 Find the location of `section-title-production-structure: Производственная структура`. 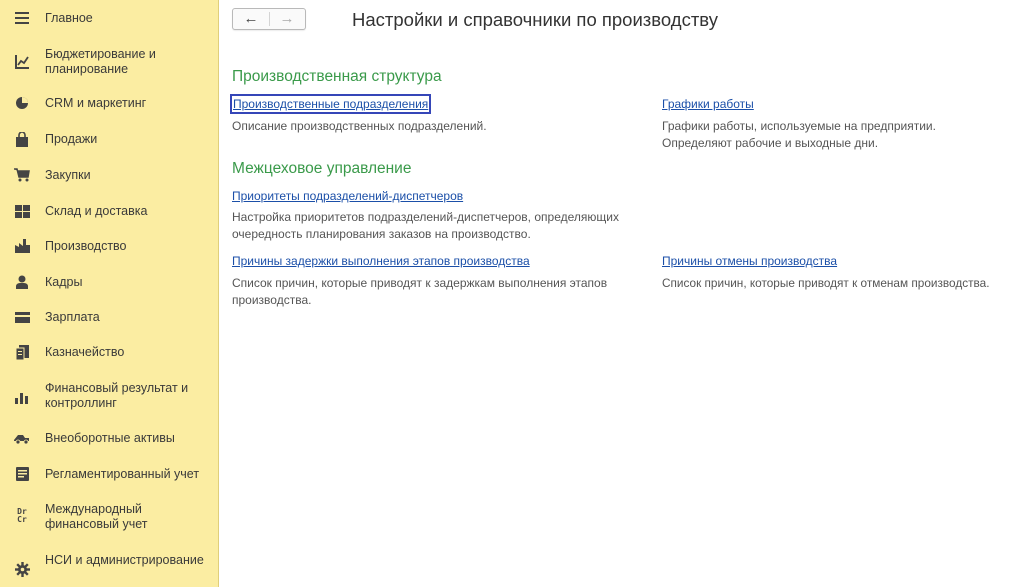

section-title-production-structure: Производственная структура is located at coordinates (337, 76).